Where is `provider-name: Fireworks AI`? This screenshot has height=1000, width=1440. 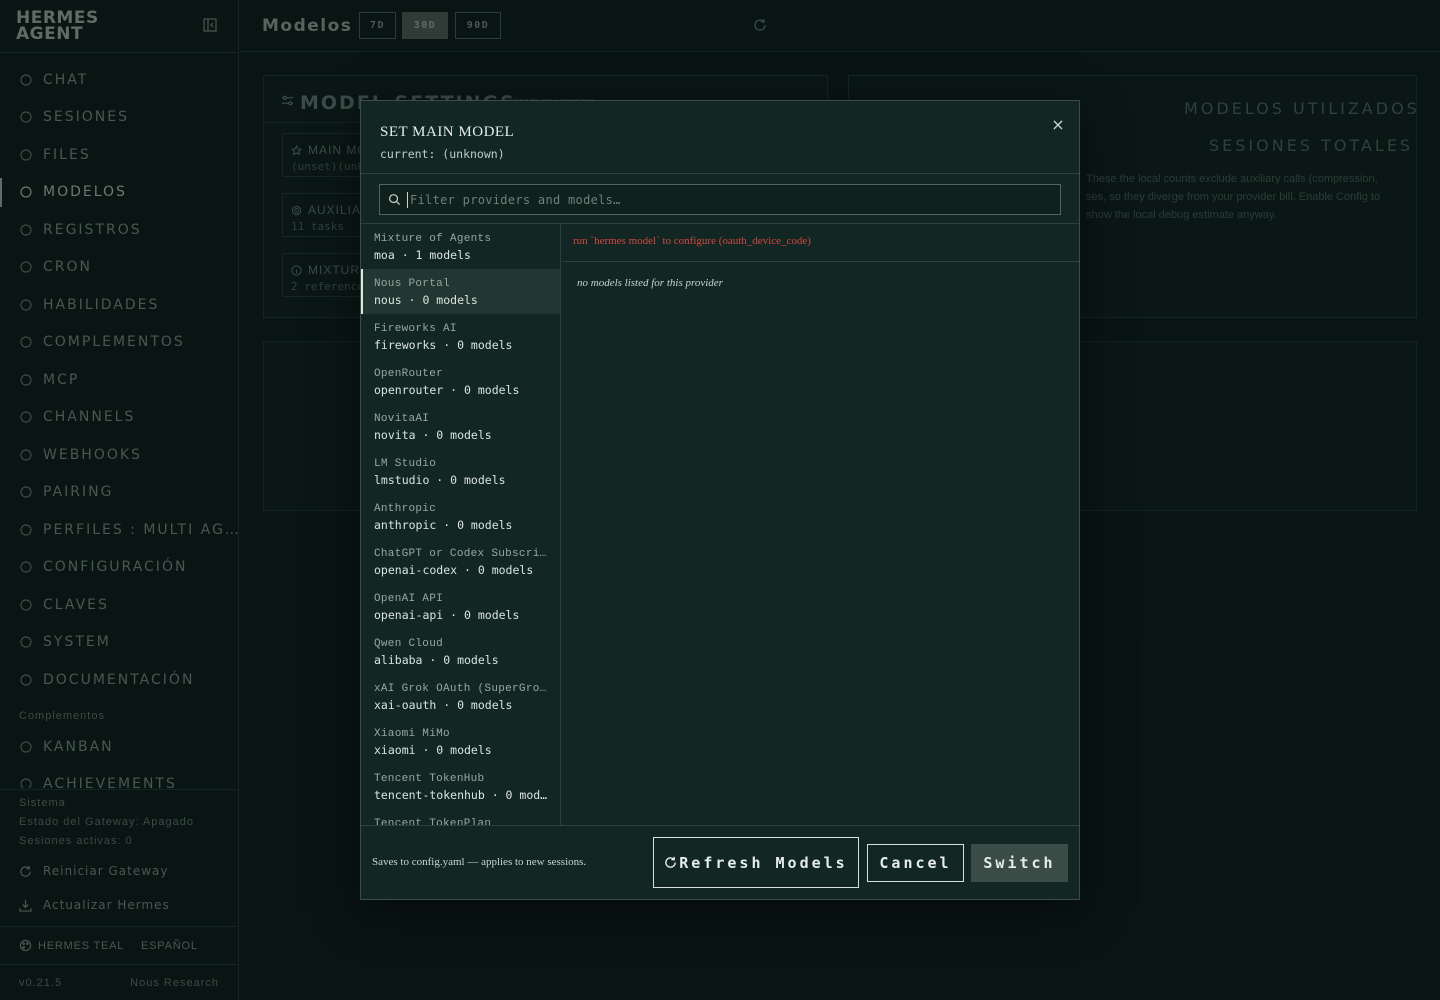
provider-name: Fireworks AI is located at coordinates (415, 329).